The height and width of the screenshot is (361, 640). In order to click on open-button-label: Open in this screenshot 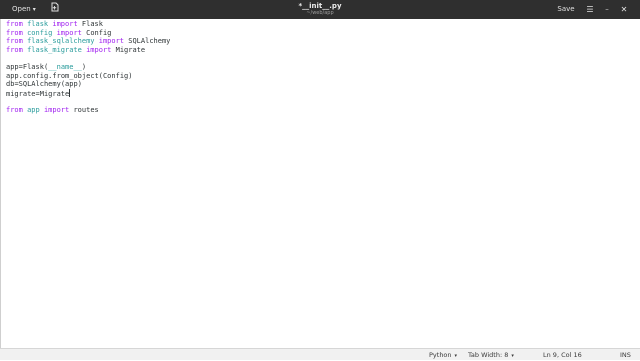, I will do `click(21, 9)`.